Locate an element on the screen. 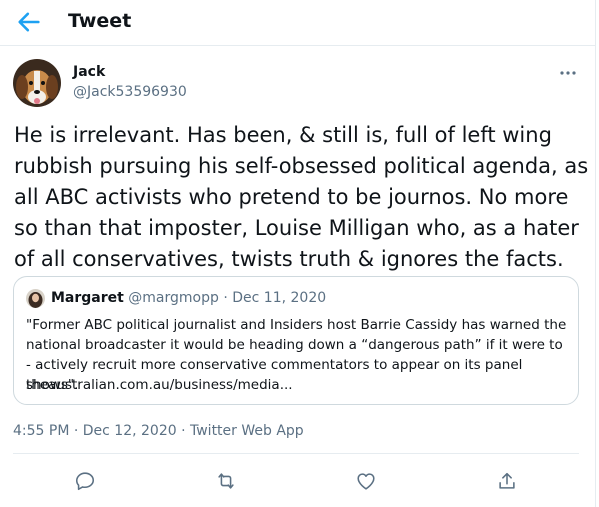  reply-icon is located at coordinates (85, 481).